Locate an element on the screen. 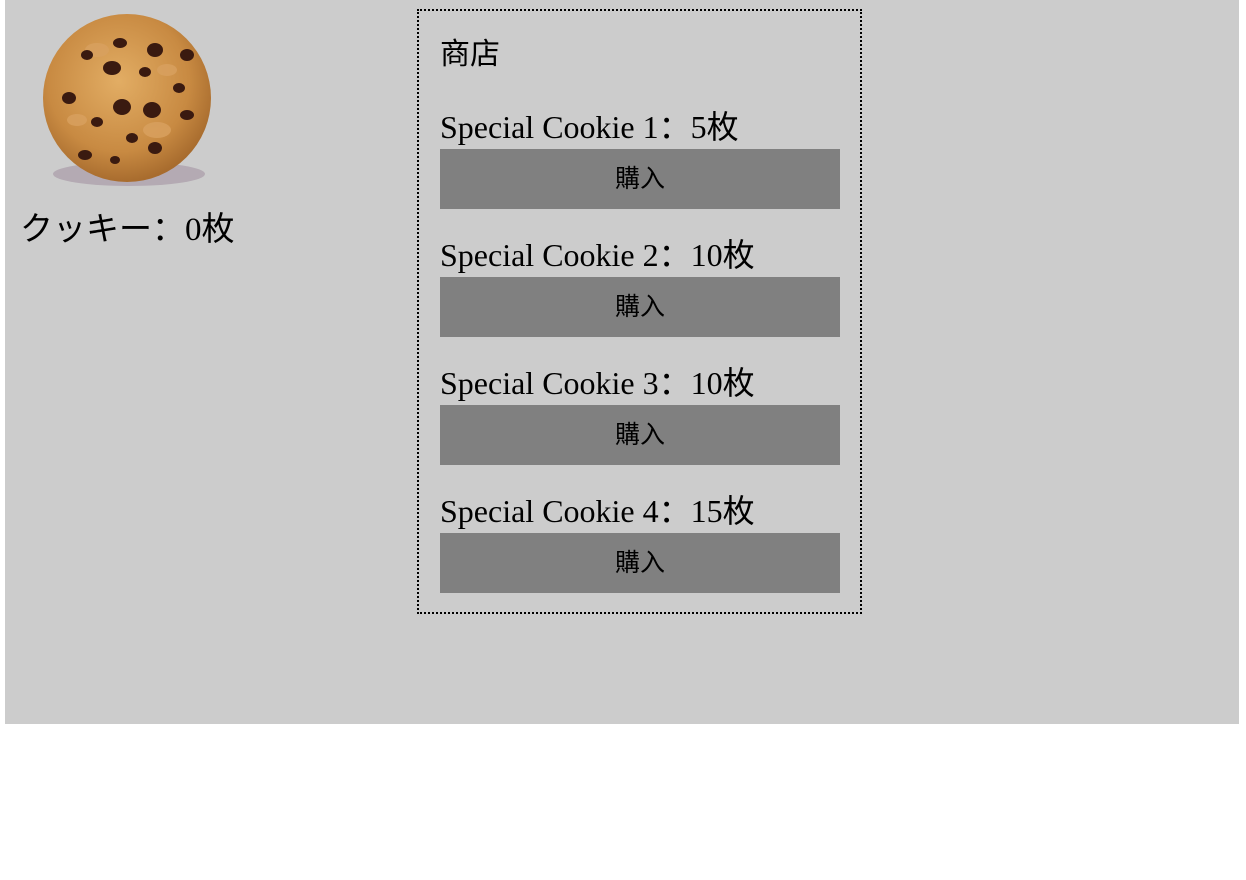 The width and height of the screenshot is (1246, 880). buy-button-3: 購入 is located at coordinates (640, 435).